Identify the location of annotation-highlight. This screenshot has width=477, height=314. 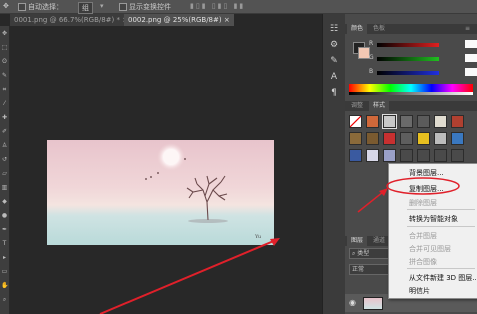
(408, 195).